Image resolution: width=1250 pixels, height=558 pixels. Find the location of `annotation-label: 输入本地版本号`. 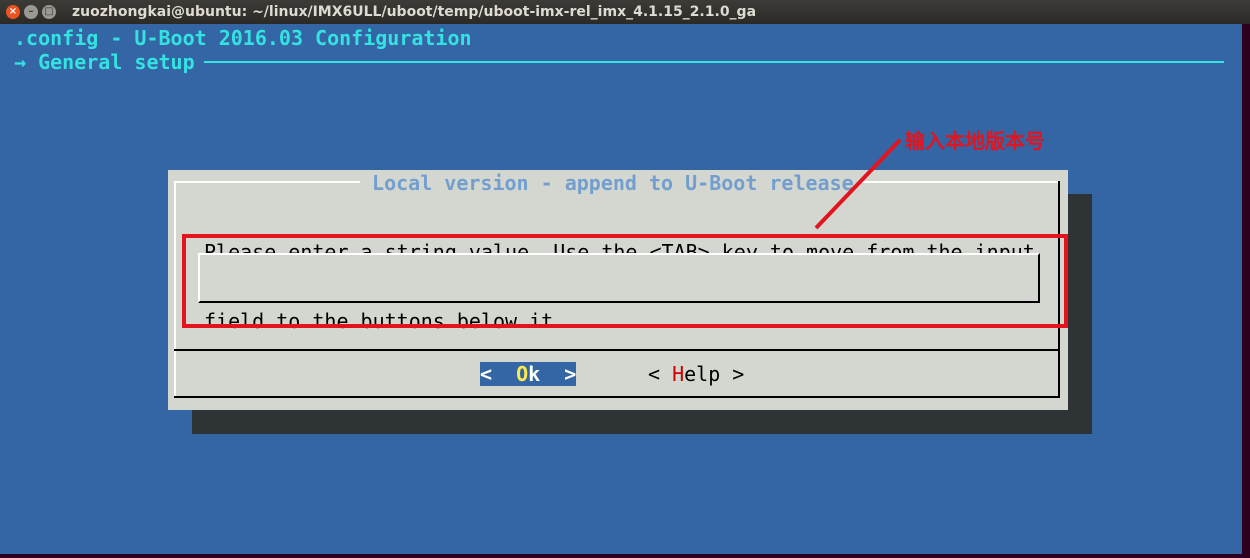

annotation-label: 输入本地版本号 is located at coordinates (975, 141).